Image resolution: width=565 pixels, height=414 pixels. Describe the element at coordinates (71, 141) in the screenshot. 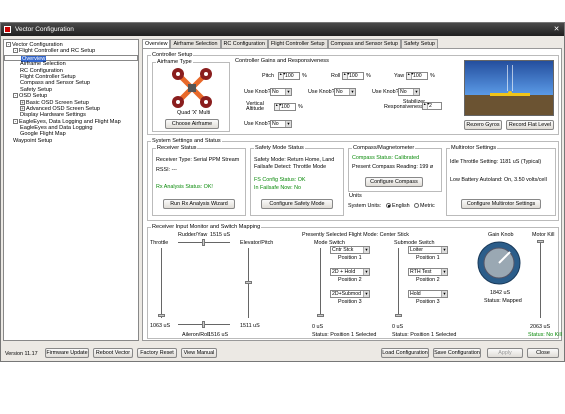

I see `tree-item: Waypoint Setup` at that location.